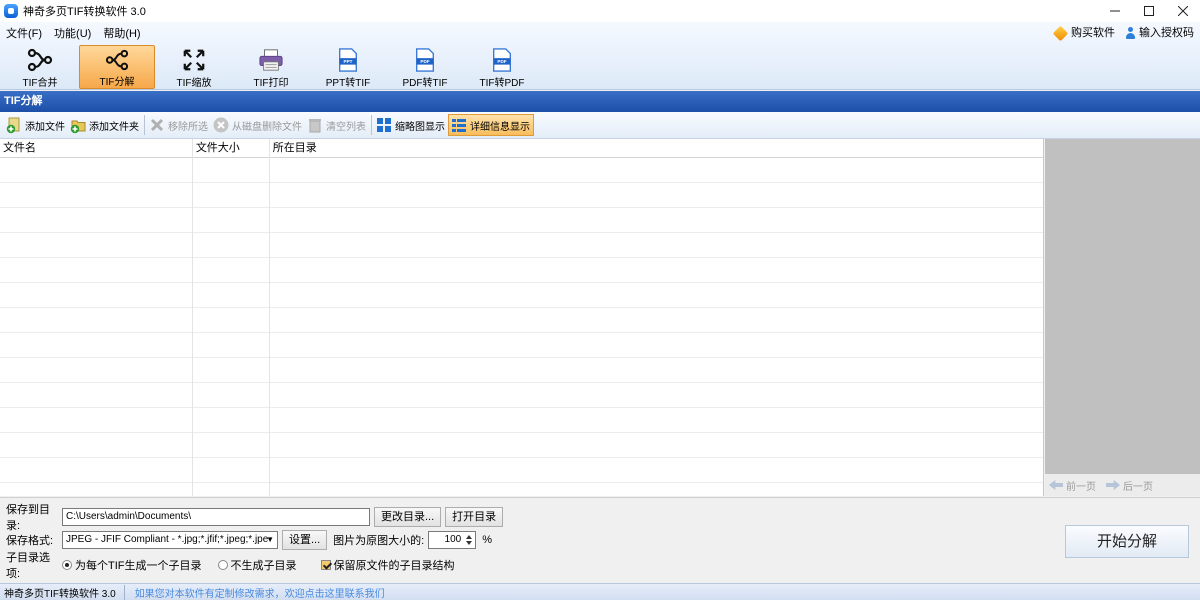  Describe the element at coordinates (469, 540) in the screenshot. I see `spinner-arrows-icon` at that location.